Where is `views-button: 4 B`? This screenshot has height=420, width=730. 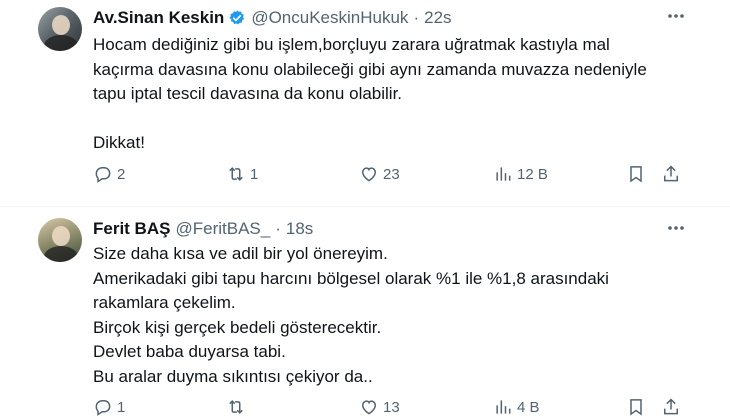
views-button: 4 B is located at coordinates (516, 407).